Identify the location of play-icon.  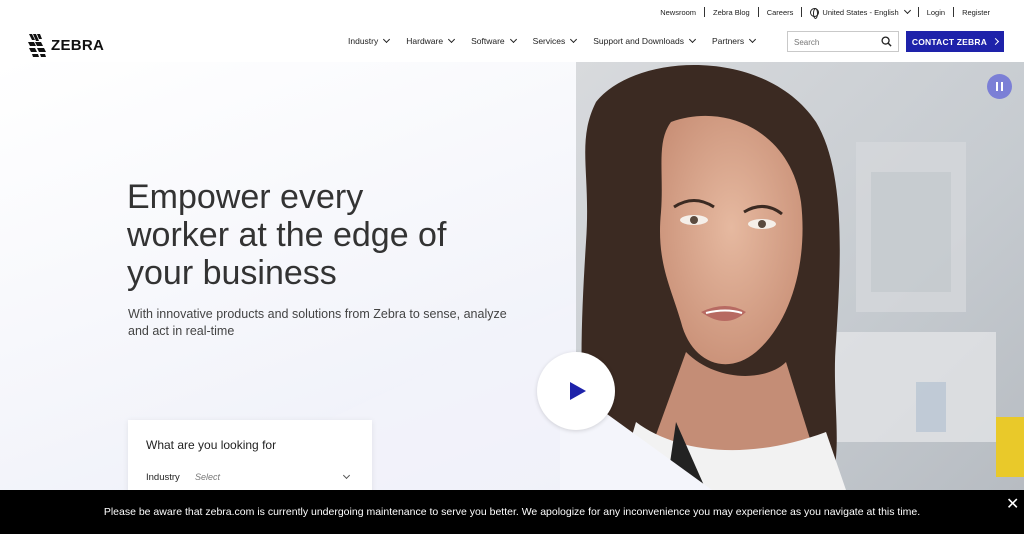
(578, 391).